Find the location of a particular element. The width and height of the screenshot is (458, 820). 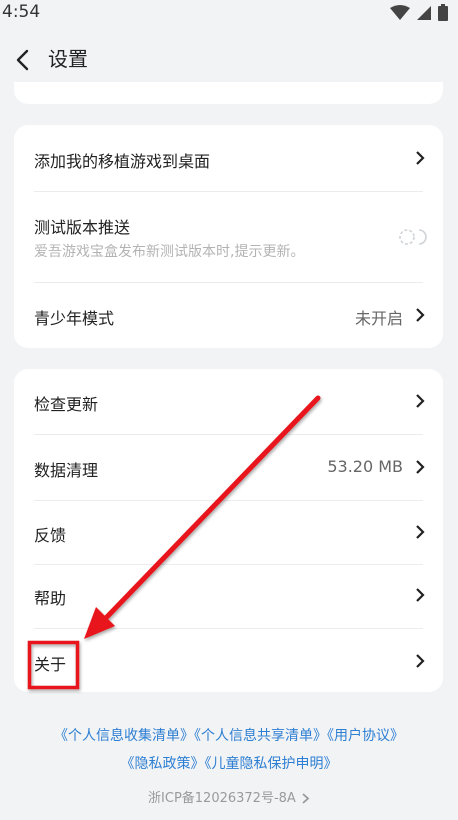

data-clean-value: 53.20 MB is located at coordinates (365, 466).